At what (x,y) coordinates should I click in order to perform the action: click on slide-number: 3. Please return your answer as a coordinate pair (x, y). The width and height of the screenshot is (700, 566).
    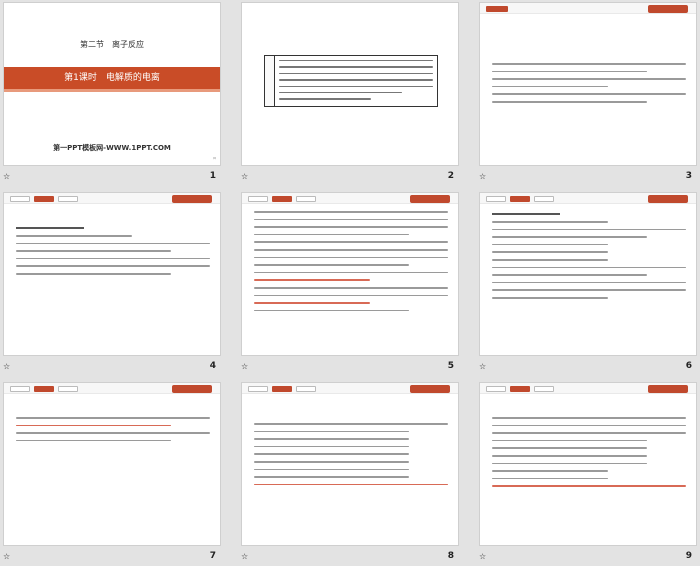
    Looking at the image, I should click on (688, 176).